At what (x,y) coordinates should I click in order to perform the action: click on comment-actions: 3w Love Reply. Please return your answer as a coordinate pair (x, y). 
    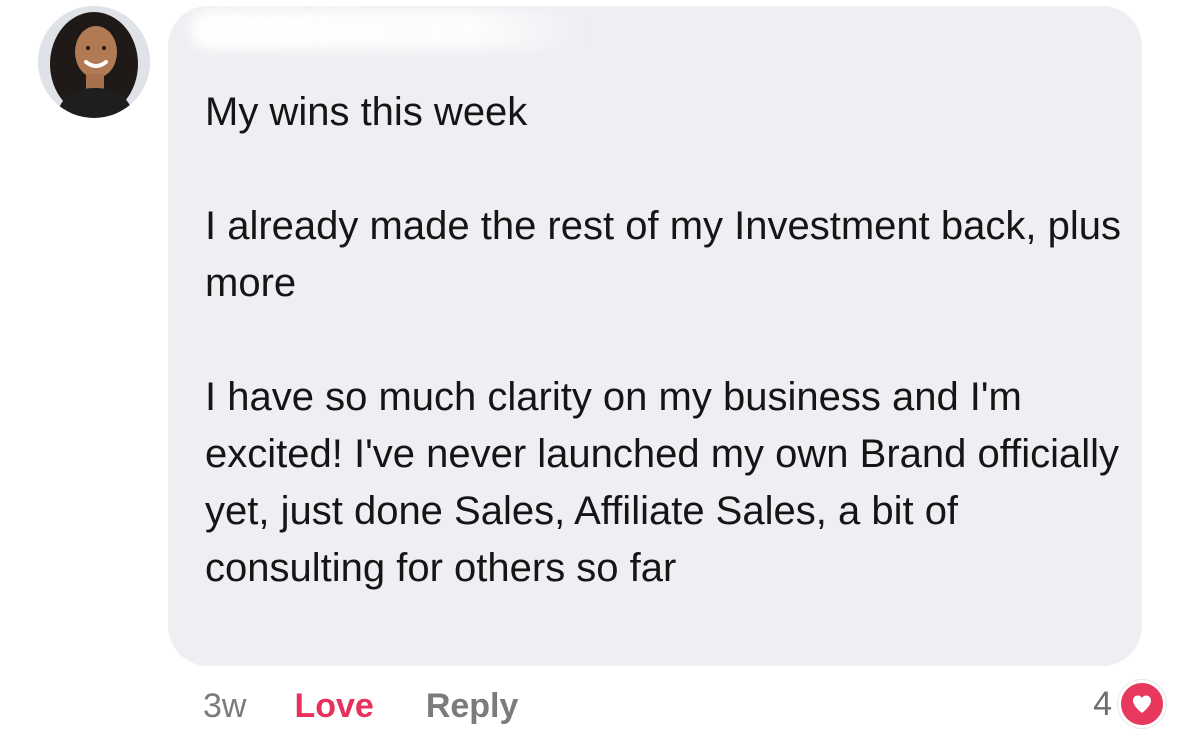
    Looking at the image, I should click on (360, 706).